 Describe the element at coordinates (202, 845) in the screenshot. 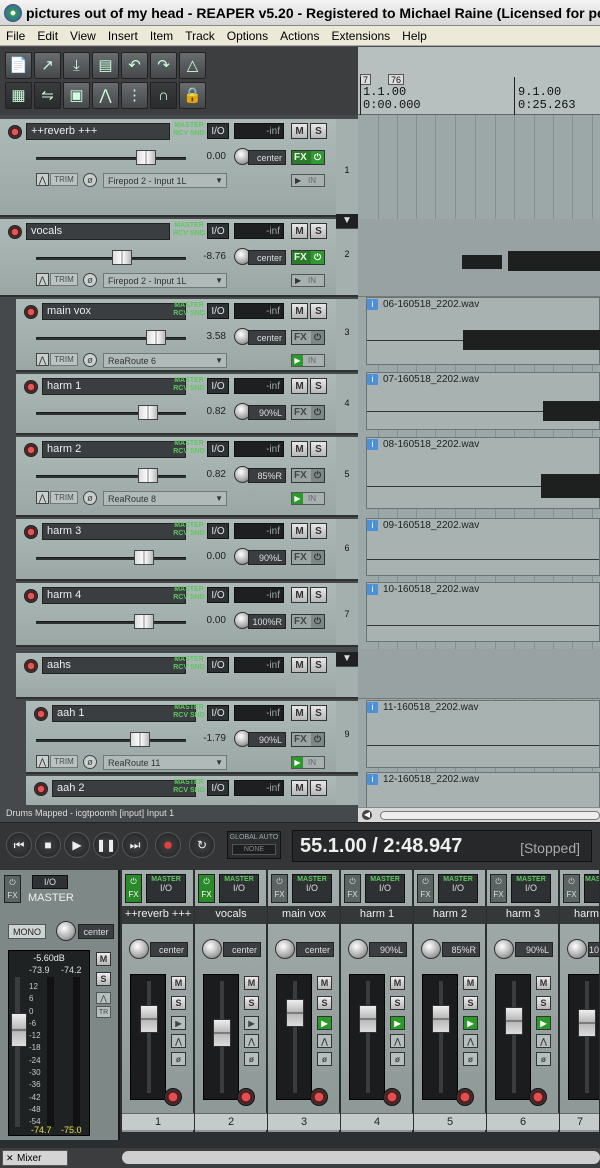

I see `repeat-icon: ↻` at that location.